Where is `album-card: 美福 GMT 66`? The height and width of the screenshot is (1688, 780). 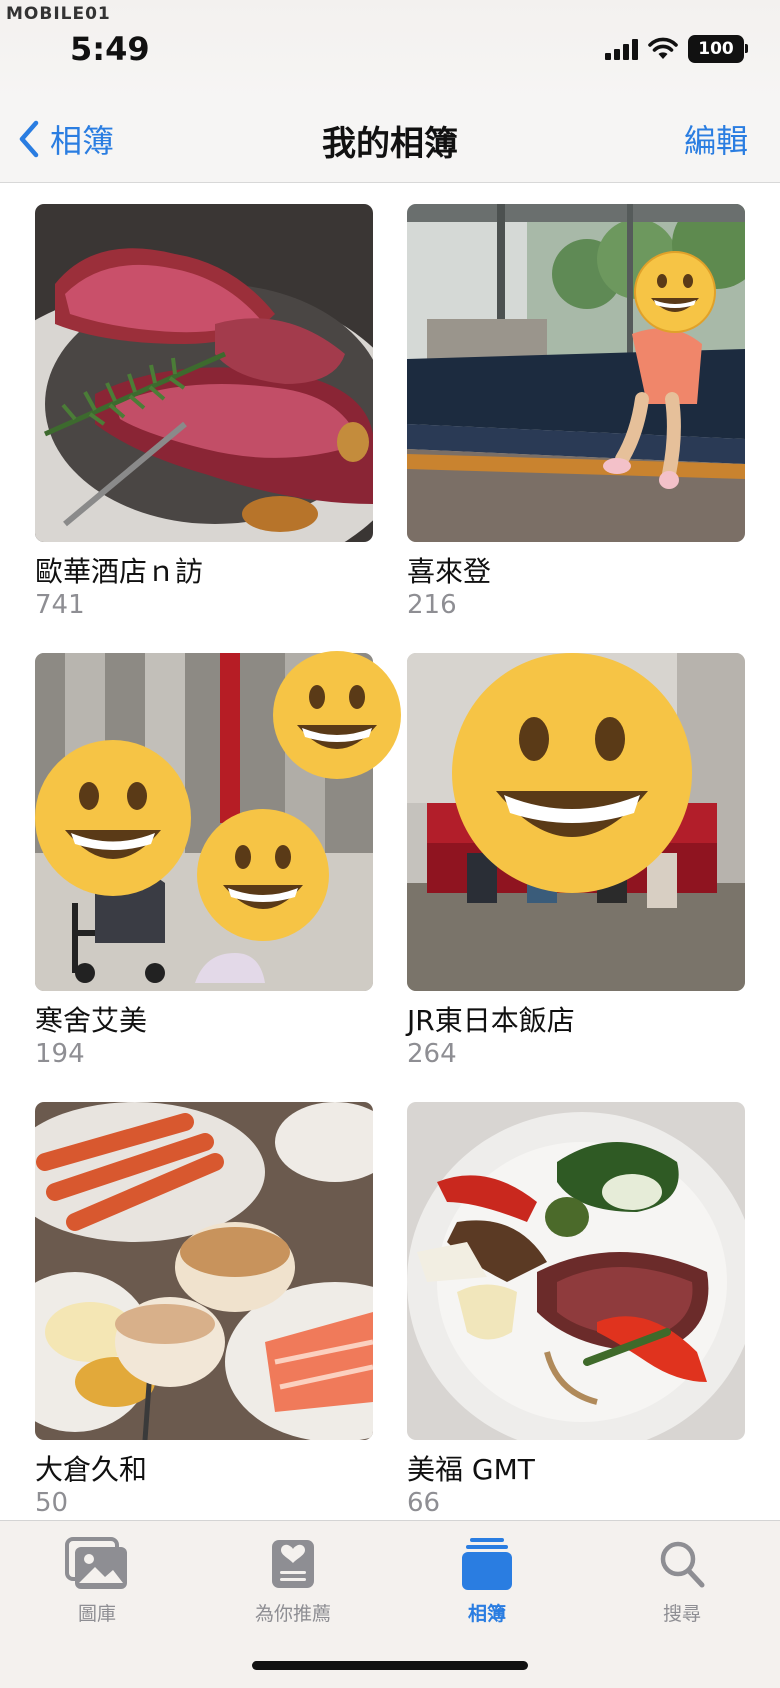 album-card: 美福 GMT 66 is located at coordinates (576, 1310).